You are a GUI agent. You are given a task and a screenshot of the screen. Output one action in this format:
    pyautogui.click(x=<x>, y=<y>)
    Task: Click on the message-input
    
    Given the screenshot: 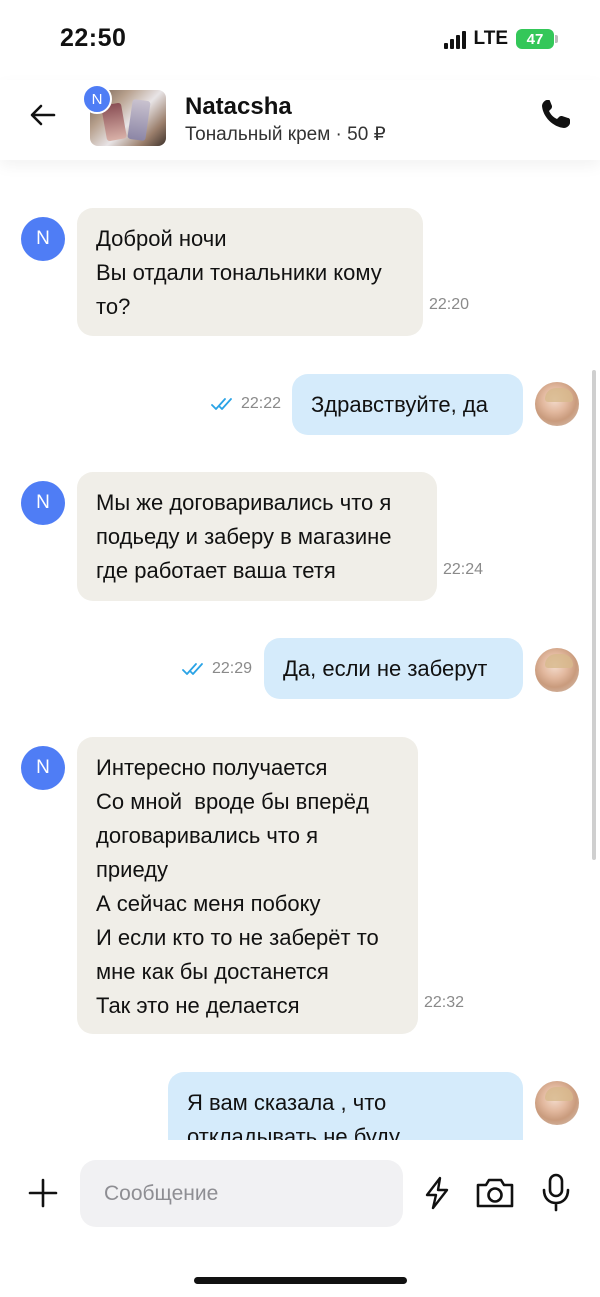 What is the action you would take?
    pyautogui.click(x=241, y=1193)
    